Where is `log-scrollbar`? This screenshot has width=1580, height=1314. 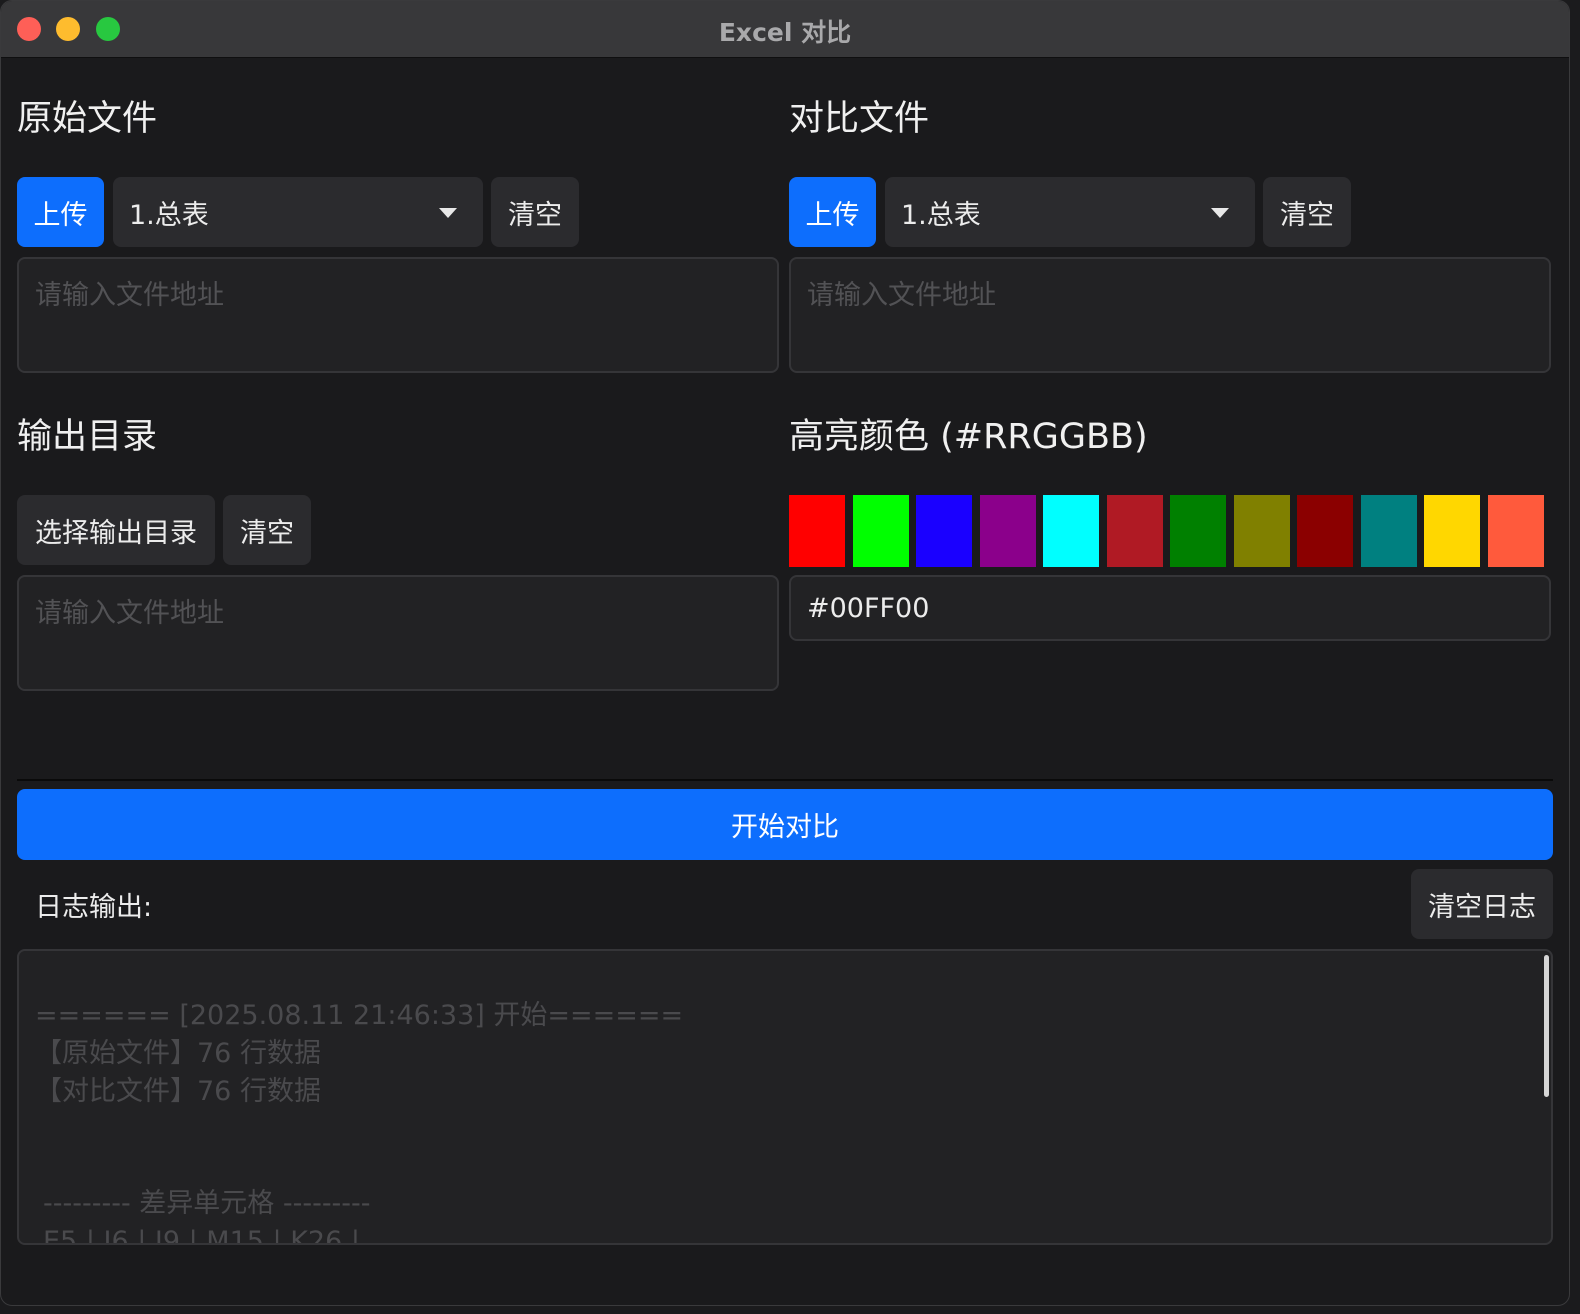
log-scrollbar is located at coordinates (1546, 1026).